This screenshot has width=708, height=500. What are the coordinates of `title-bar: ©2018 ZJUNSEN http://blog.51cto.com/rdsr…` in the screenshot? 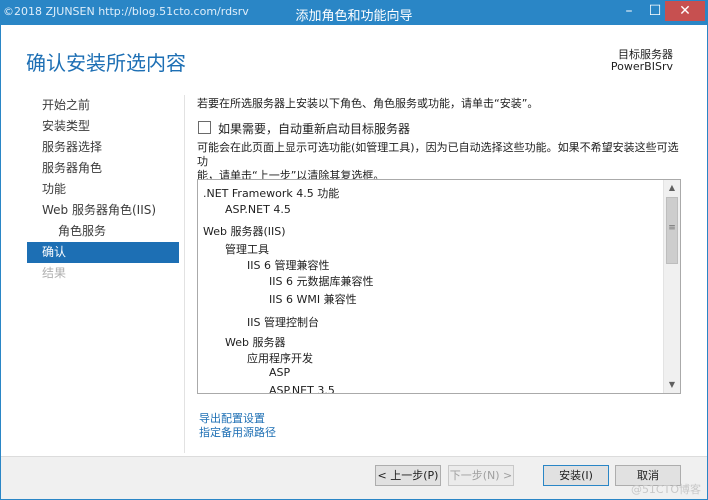 It's located at (354, 13).